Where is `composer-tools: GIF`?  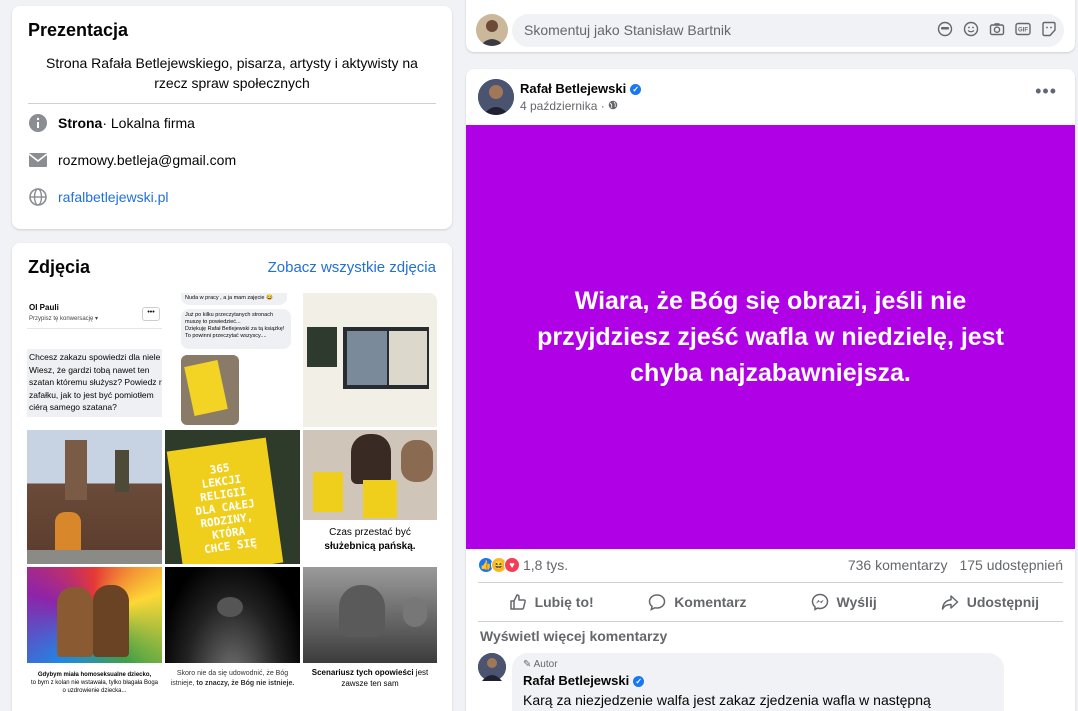
composer-tools: GIF is located at coordinates (997, 31).